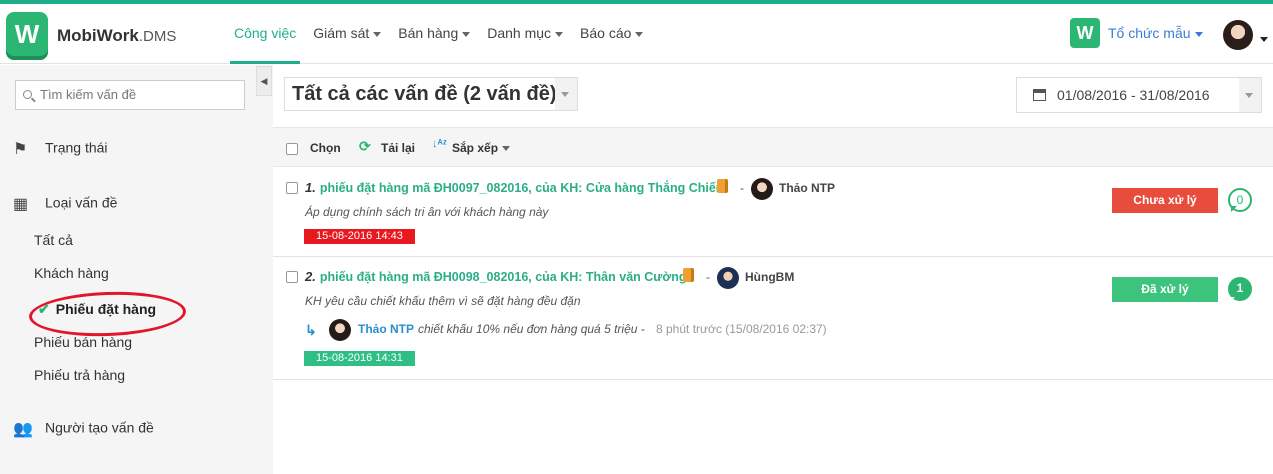  What do you see at coordinates (741, 329) in the screenshot?
I see `reply-timestamp: 8 phút trước (15/08/2016 02:37)` at bounding box center [741, 329].